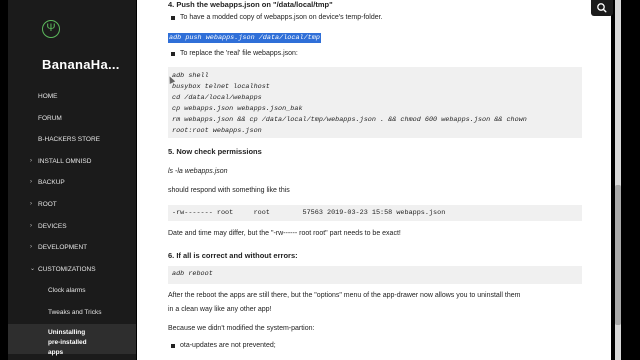 This screenshot has height=360, width=640. I want to click on code-block-reboot: adb reboot, so click(375, 275).